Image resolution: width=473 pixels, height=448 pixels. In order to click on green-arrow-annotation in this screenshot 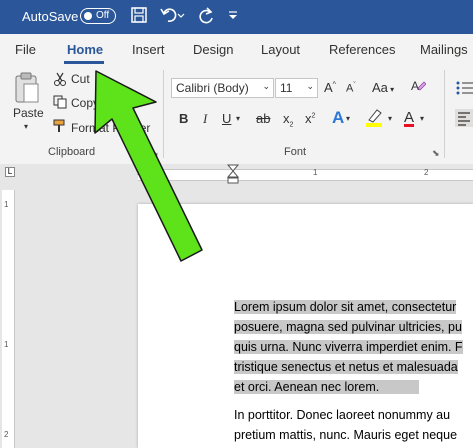, I will do `click(148, 166)`.